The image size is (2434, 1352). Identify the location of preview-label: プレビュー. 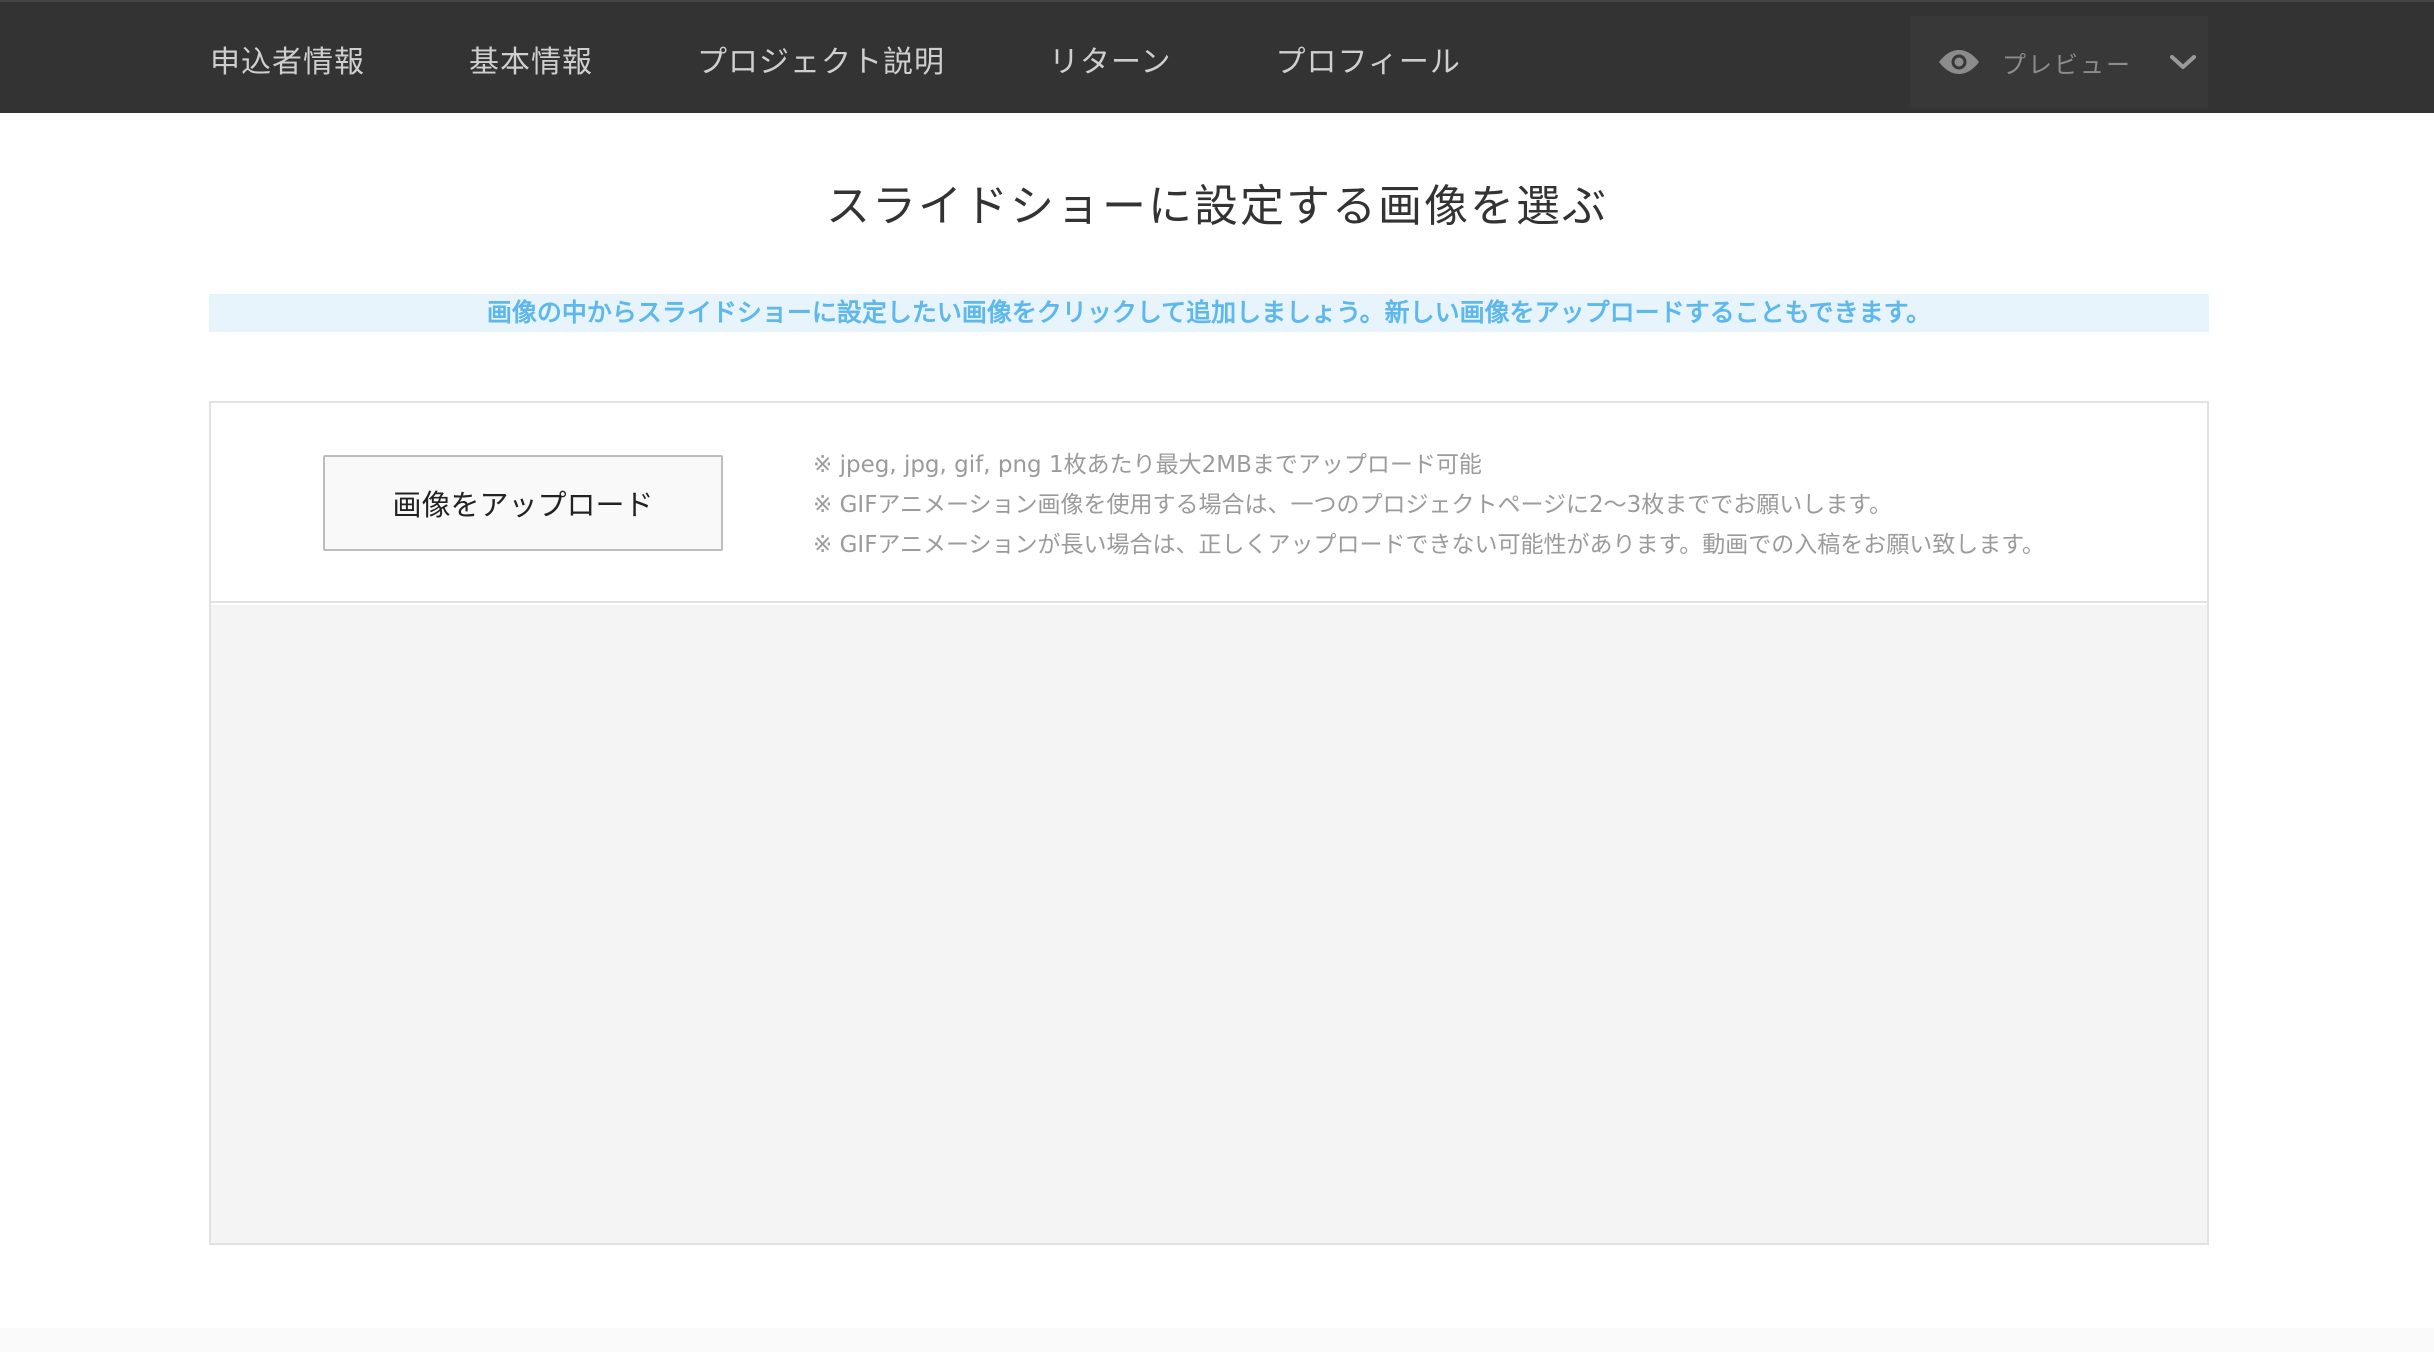
(2067, 64).